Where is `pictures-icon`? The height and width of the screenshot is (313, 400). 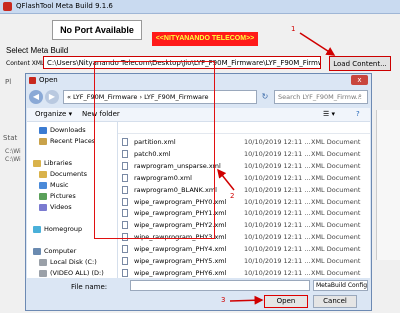 pictures-icon is located at coordinates (43, 196).